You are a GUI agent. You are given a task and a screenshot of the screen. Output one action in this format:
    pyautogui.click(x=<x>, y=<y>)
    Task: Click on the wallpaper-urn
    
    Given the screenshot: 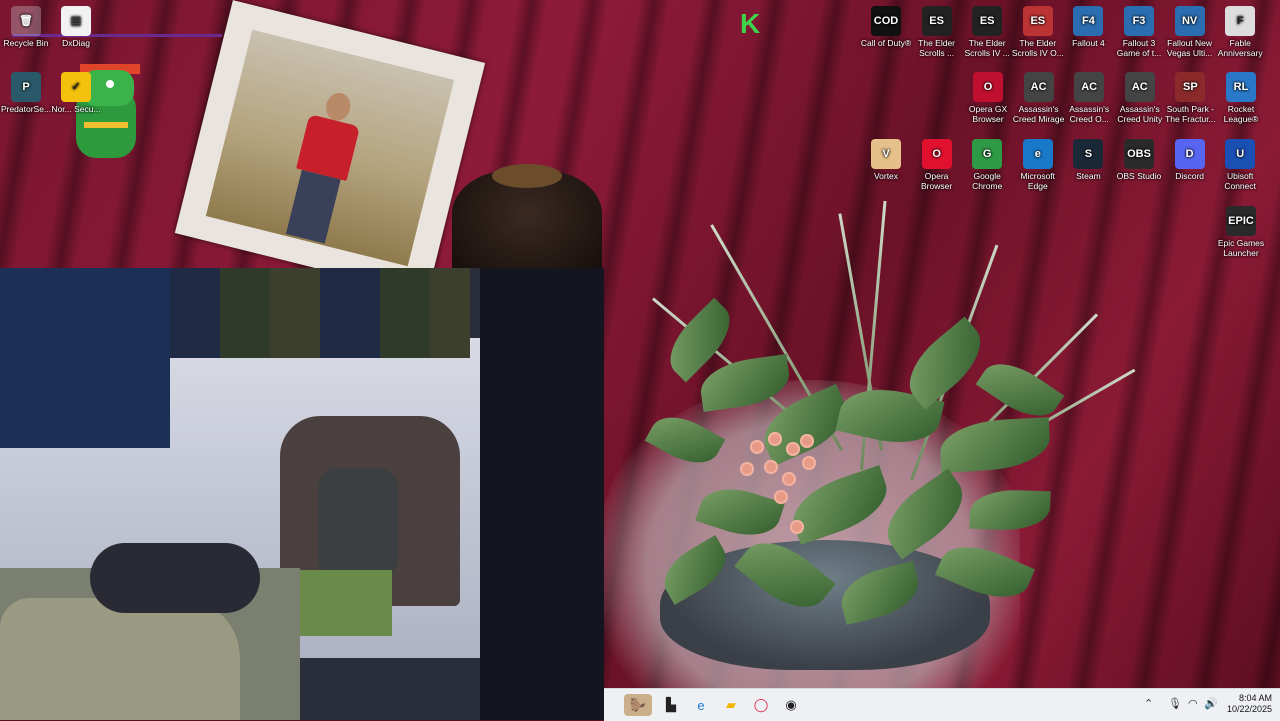 What is the action you would take?
    pyautogui.click(x=527, y=222)
    